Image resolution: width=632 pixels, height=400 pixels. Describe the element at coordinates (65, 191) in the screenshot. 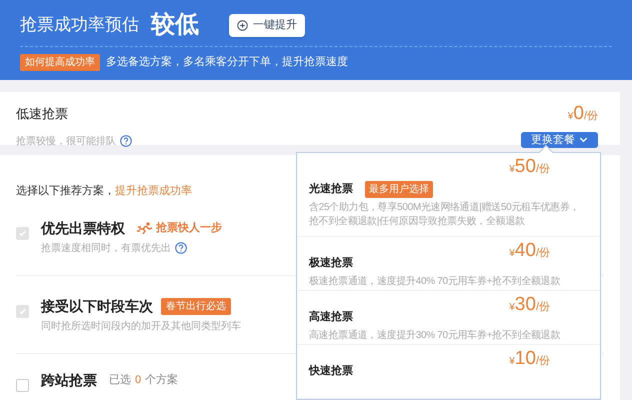

I see `recommend-intro: 选择以下推荐方案，` at that location.